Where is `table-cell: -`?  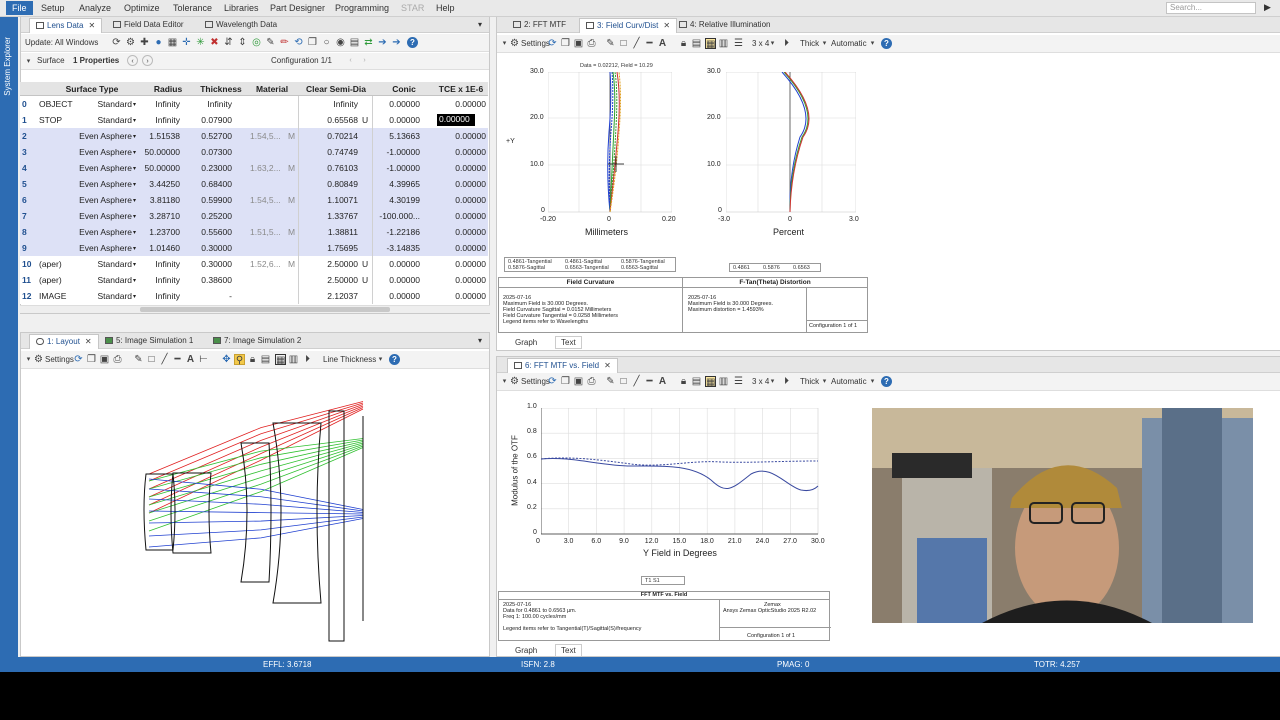 table-cell: - is located at coordinates (214, 296).